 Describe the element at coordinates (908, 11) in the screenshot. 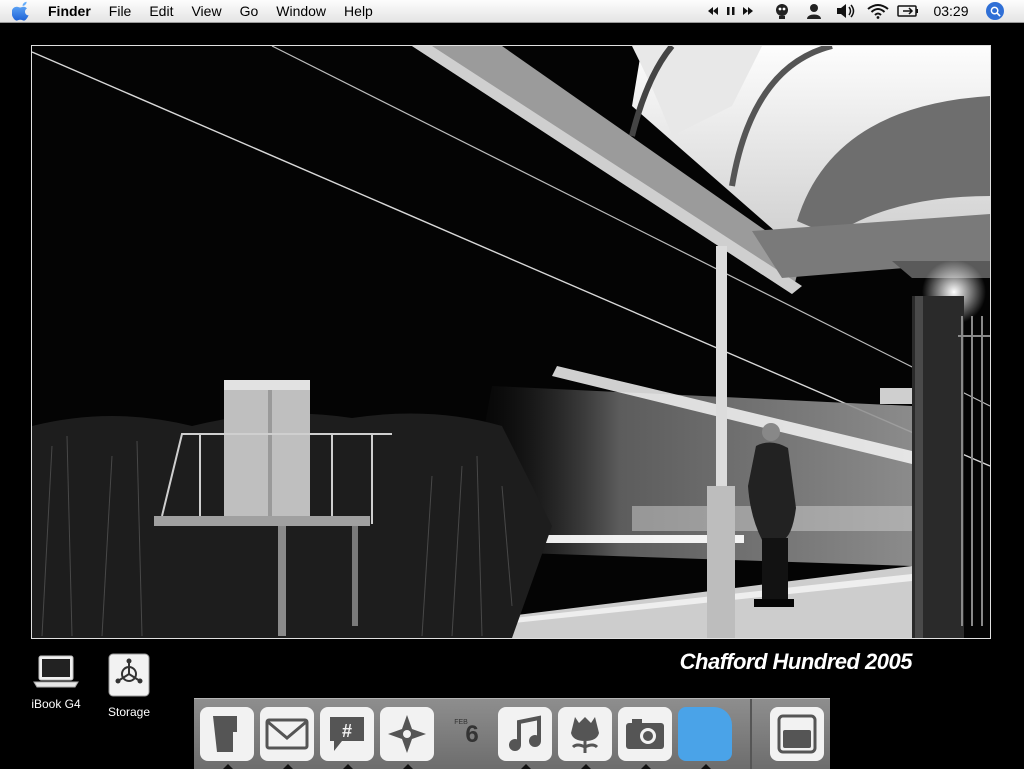

I see `battery-icon` at that location.